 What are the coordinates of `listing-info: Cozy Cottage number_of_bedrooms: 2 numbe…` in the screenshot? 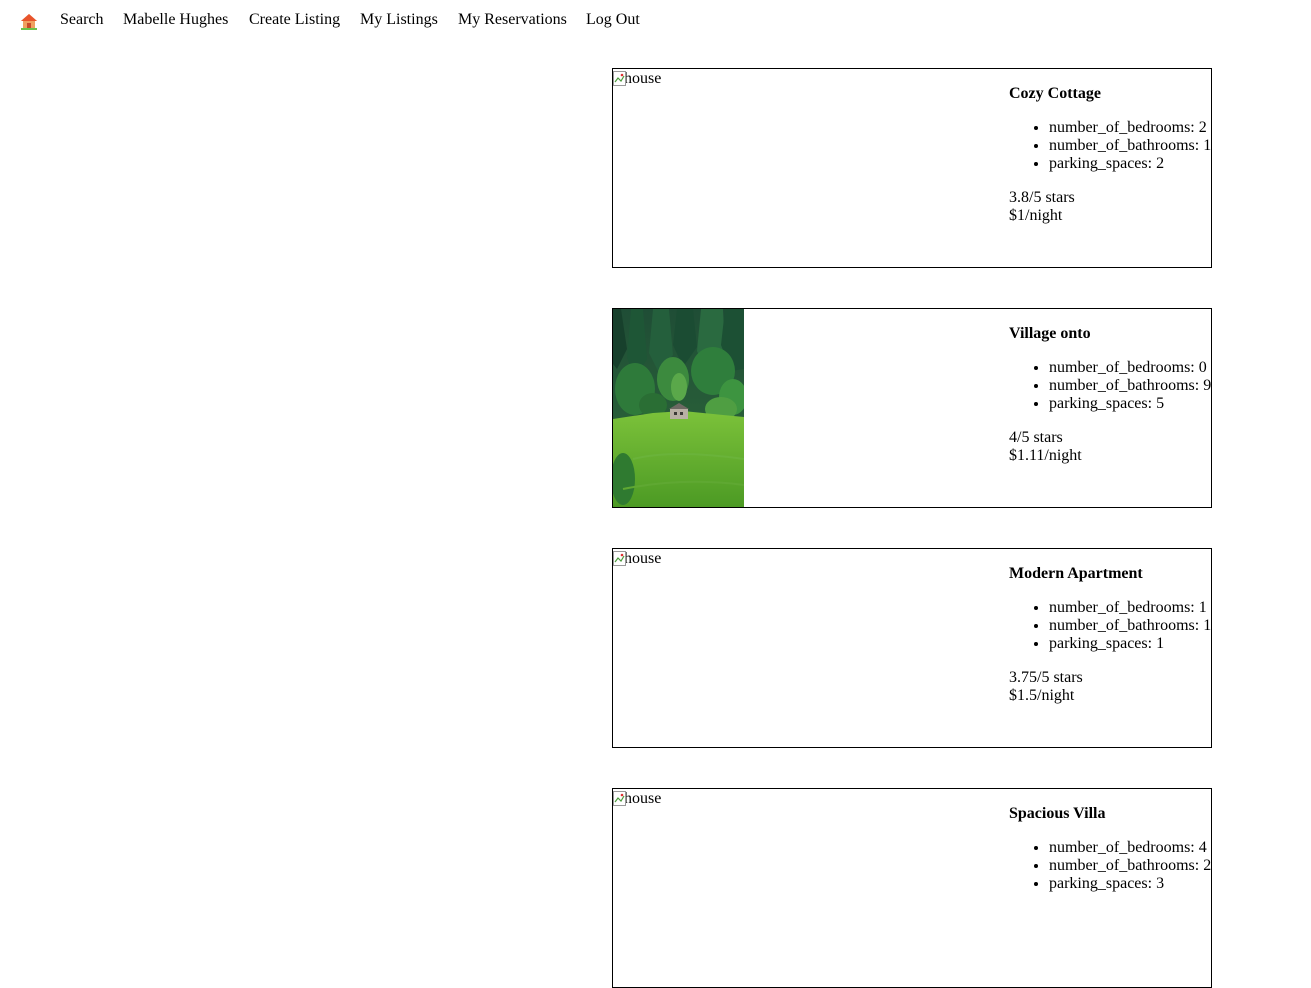 It's located at (1114, 155).